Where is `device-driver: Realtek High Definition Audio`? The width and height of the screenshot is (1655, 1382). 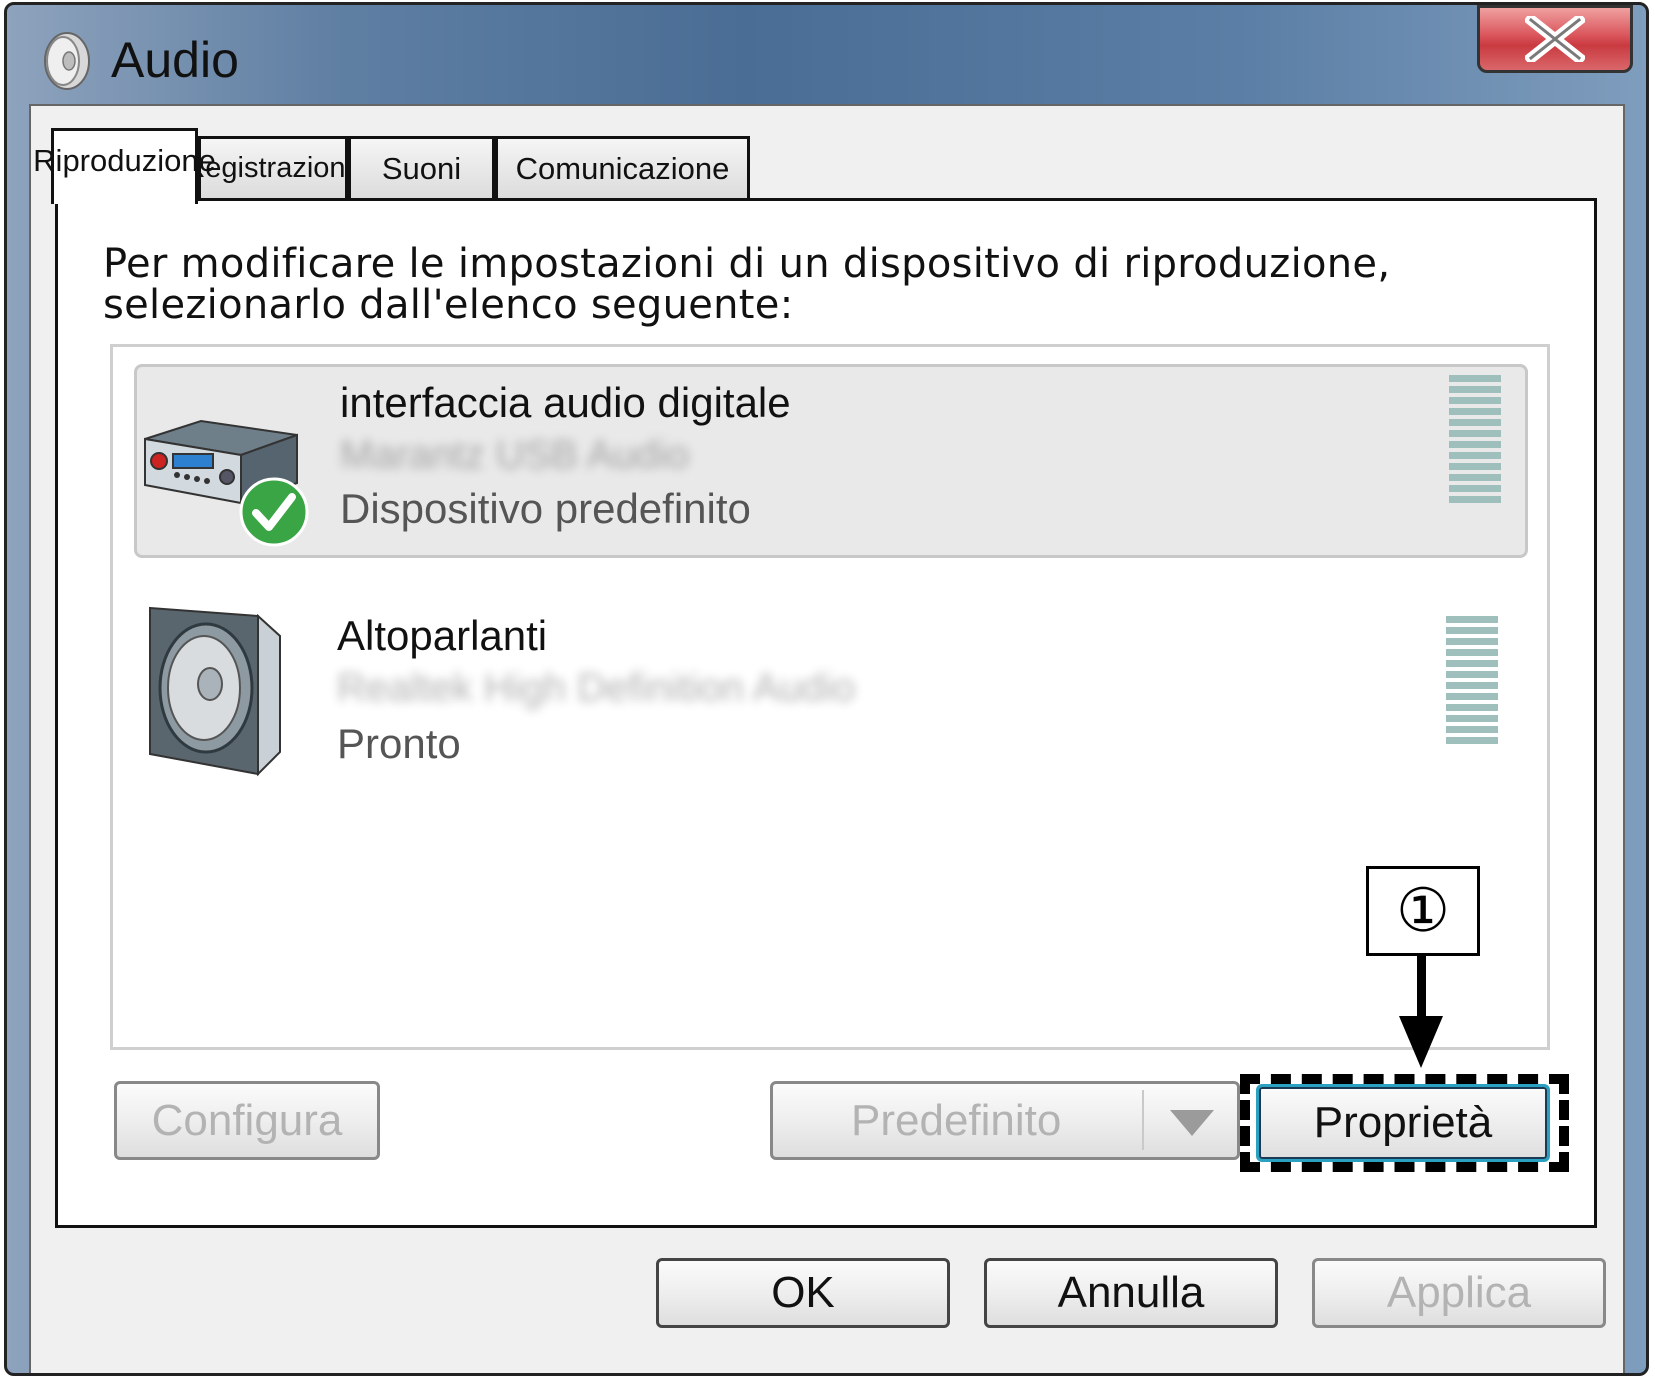
device-driver: Realtek High Definition Audio is located at coordinates (596, 688).